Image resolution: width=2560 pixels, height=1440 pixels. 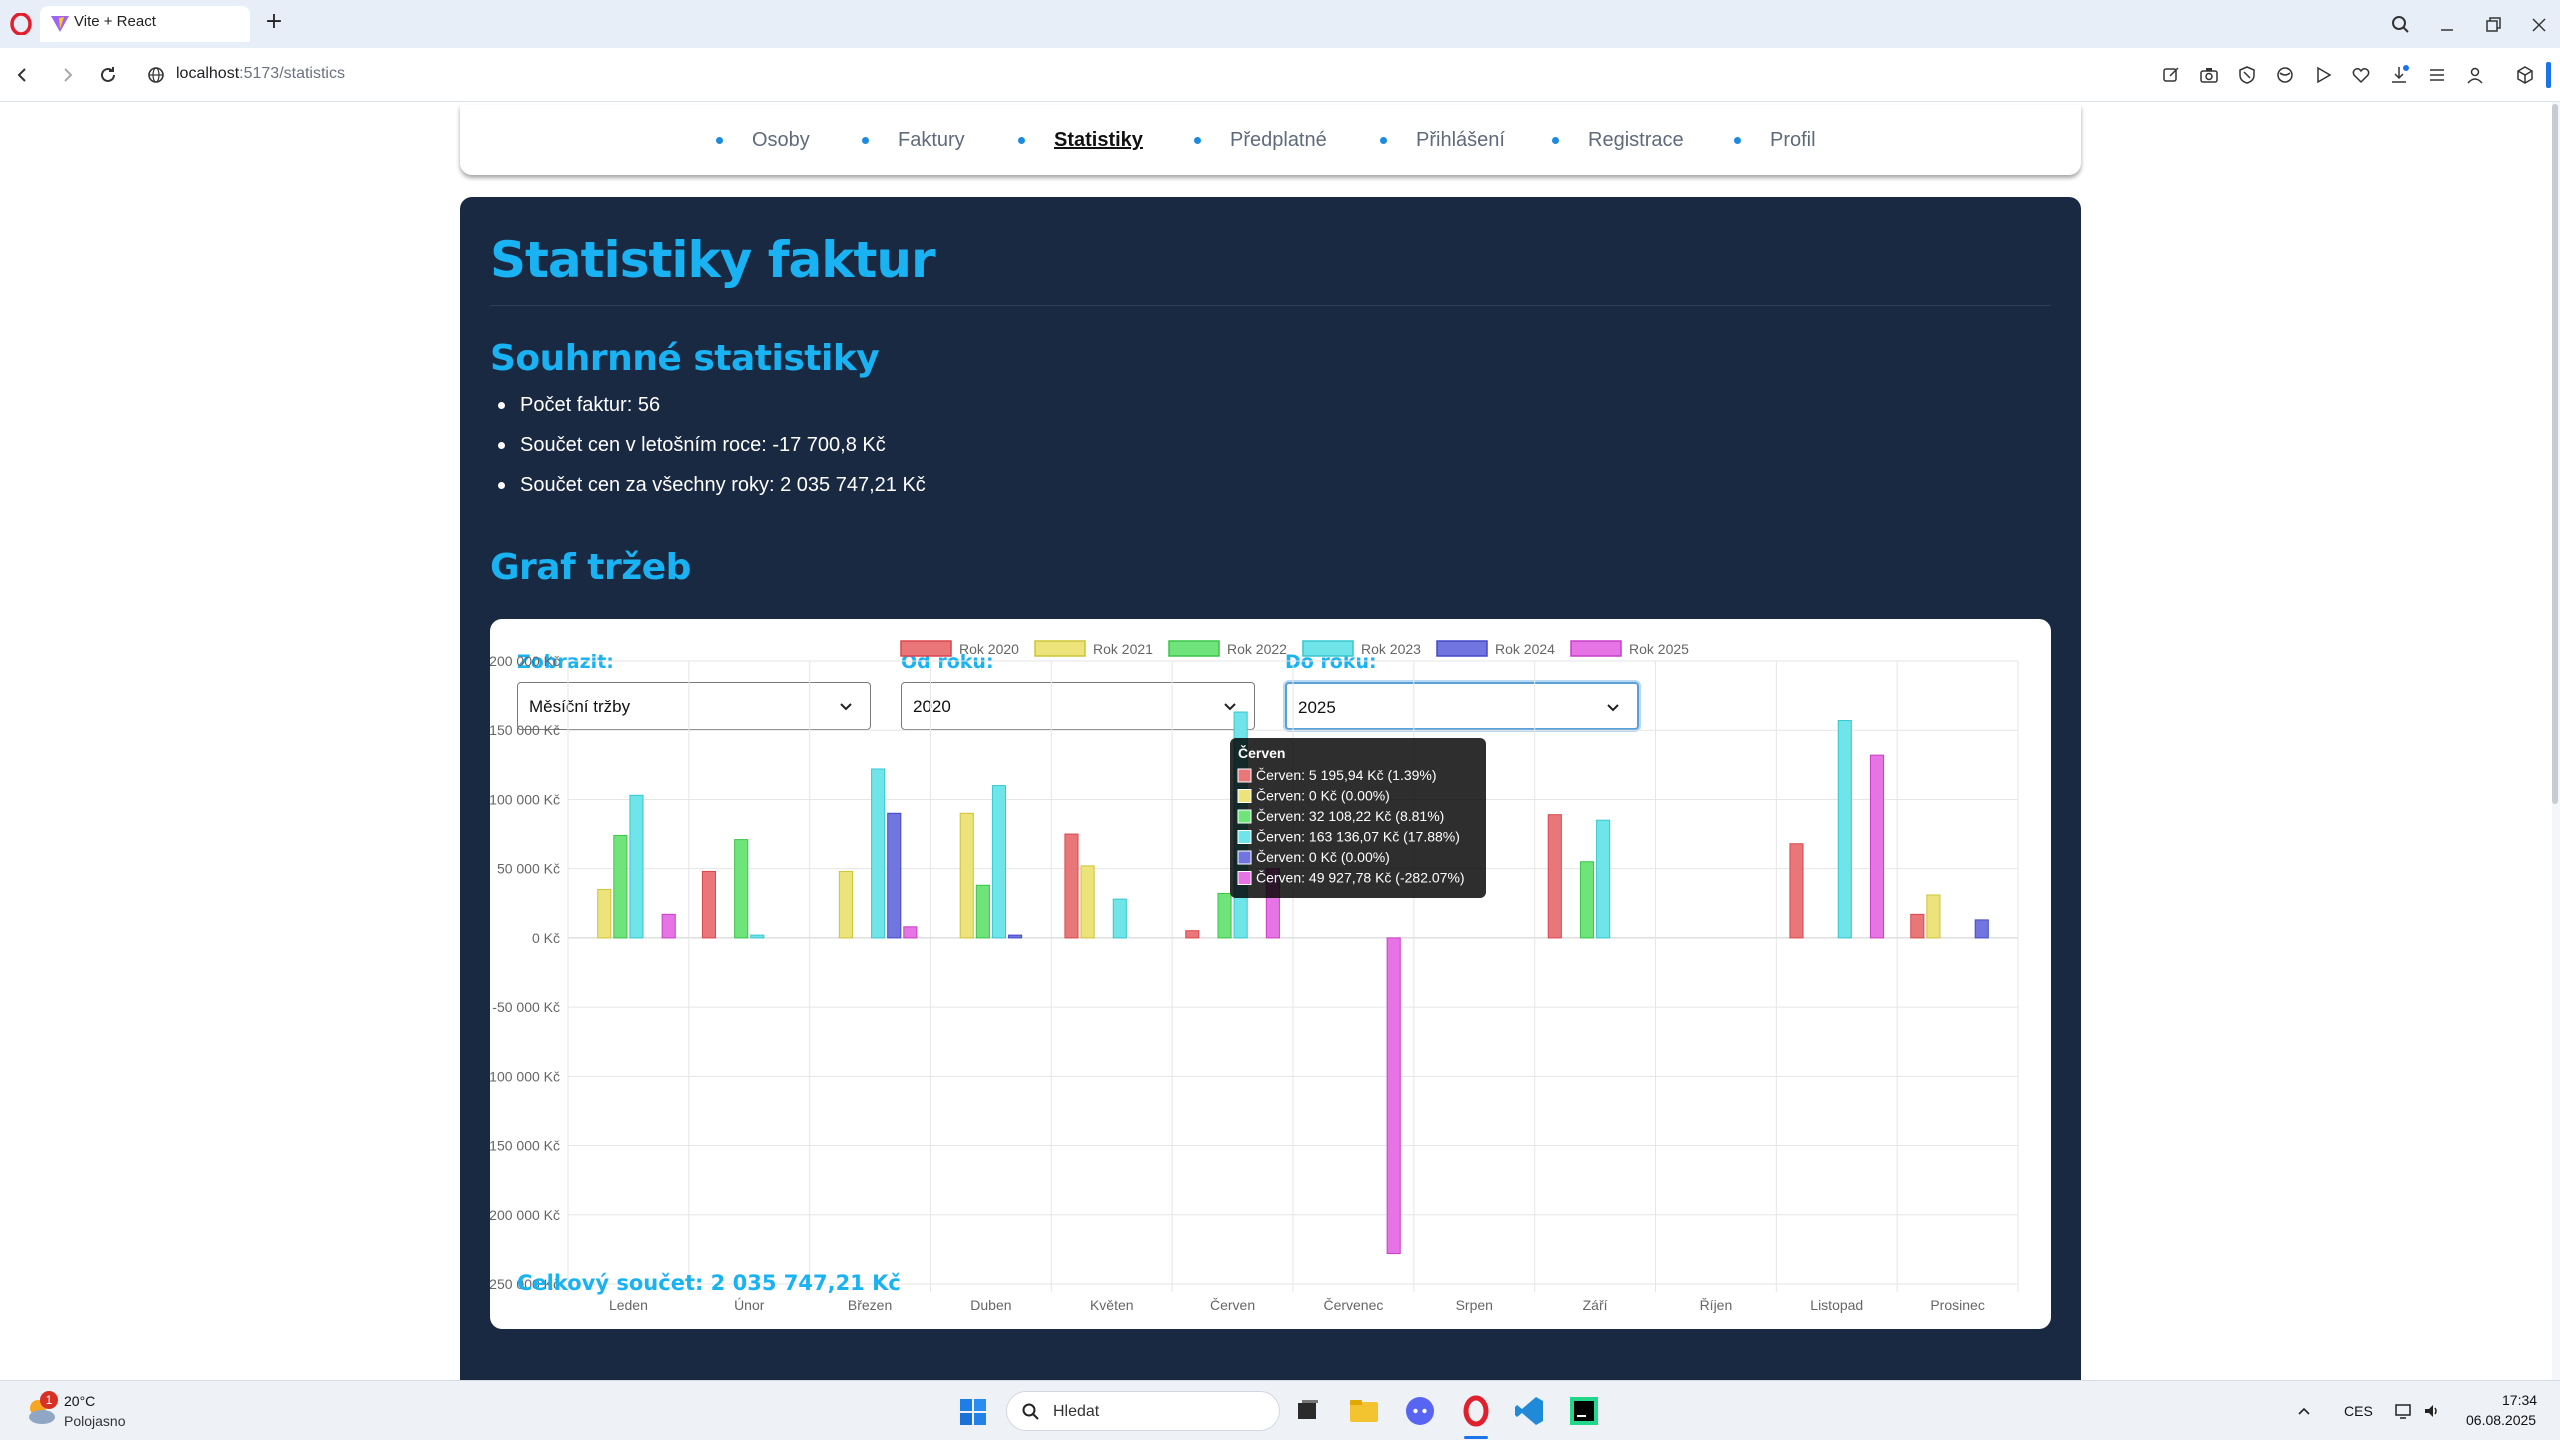 I want to click on file-explorer-icon, so click(x=1364, y=1411).